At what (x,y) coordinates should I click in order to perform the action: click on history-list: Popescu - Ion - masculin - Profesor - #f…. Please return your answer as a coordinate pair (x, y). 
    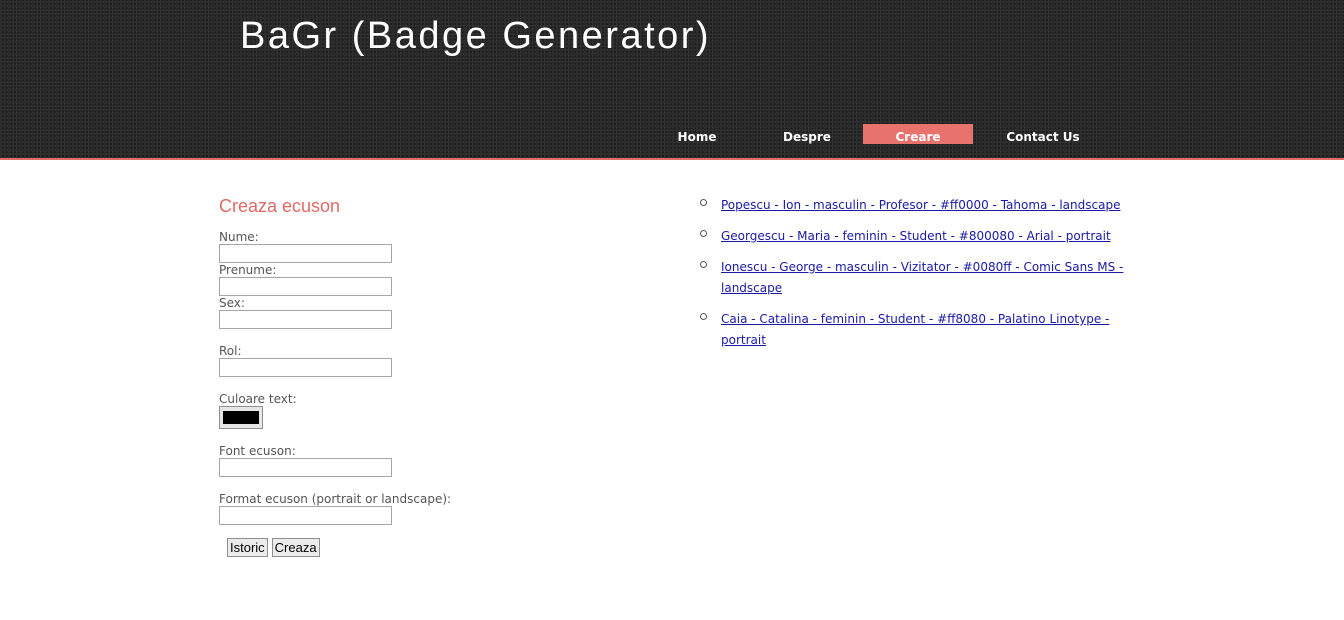
    Looking at the image, I should click on (920, 277).